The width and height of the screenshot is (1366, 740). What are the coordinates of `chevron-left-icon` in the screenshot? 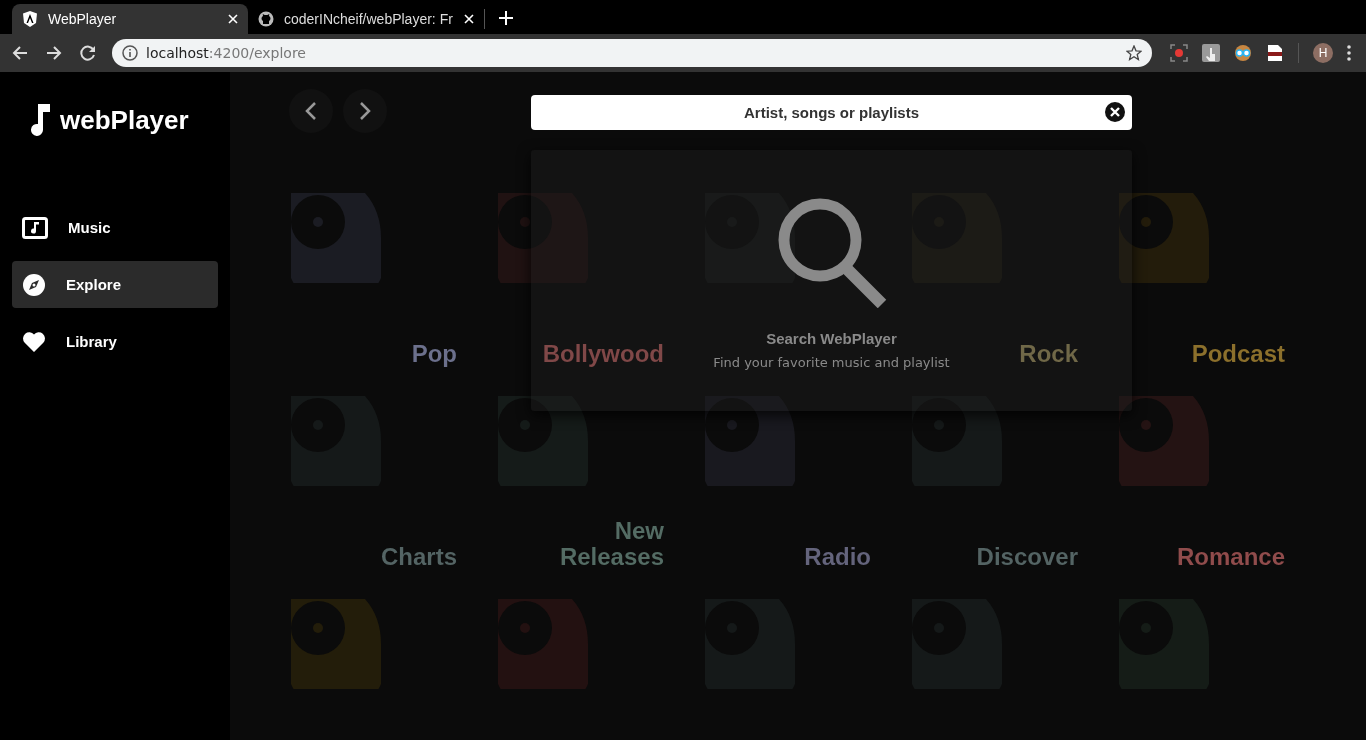 It's located at (311, 111).